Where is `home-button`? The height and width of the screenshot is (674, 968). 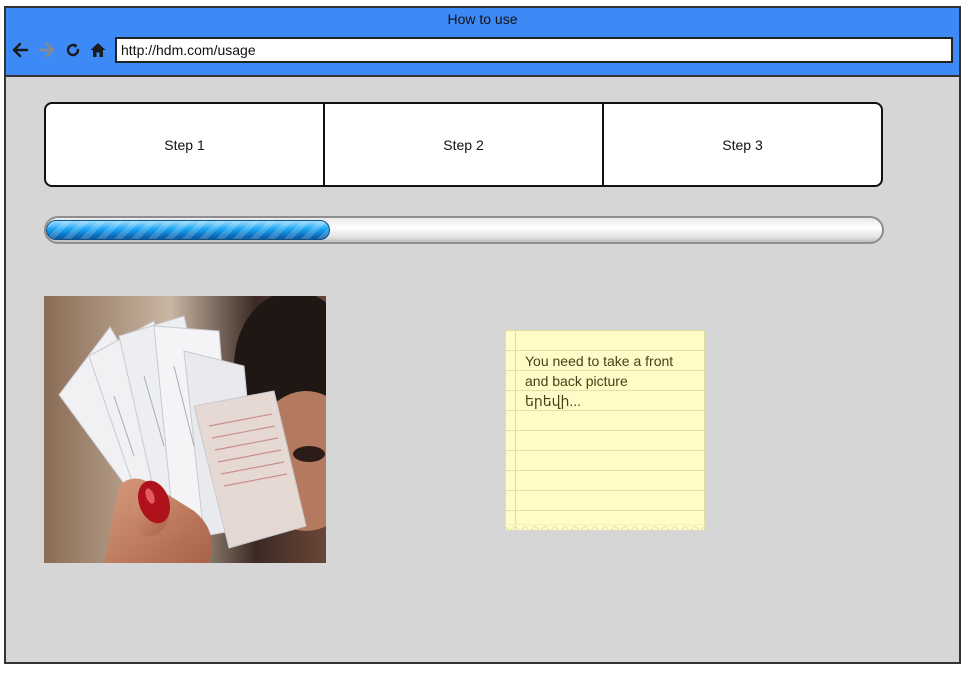
home-button is located at coordinates (98, 50).